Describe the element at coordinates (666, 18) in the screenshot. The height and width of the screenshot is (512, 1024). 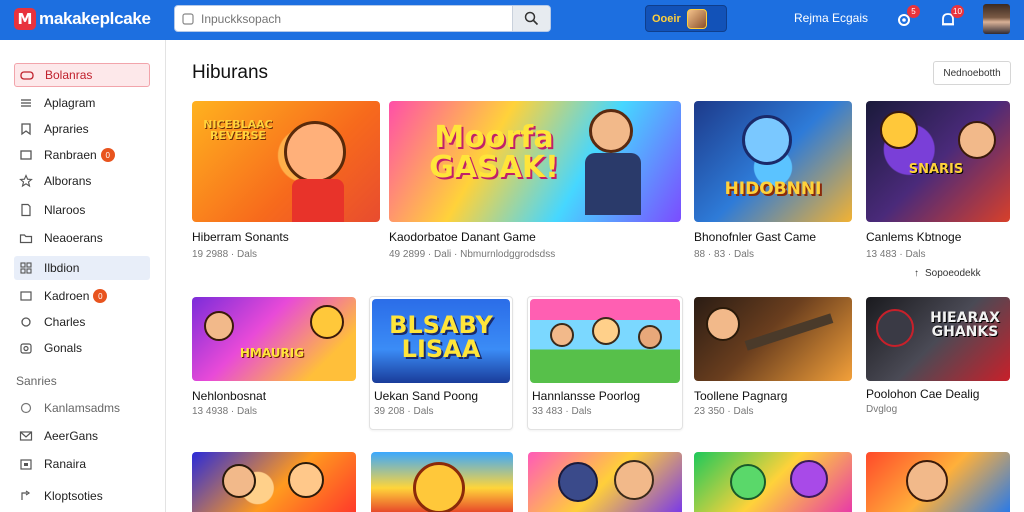
I see `coins-label: Ooeir` at that location.